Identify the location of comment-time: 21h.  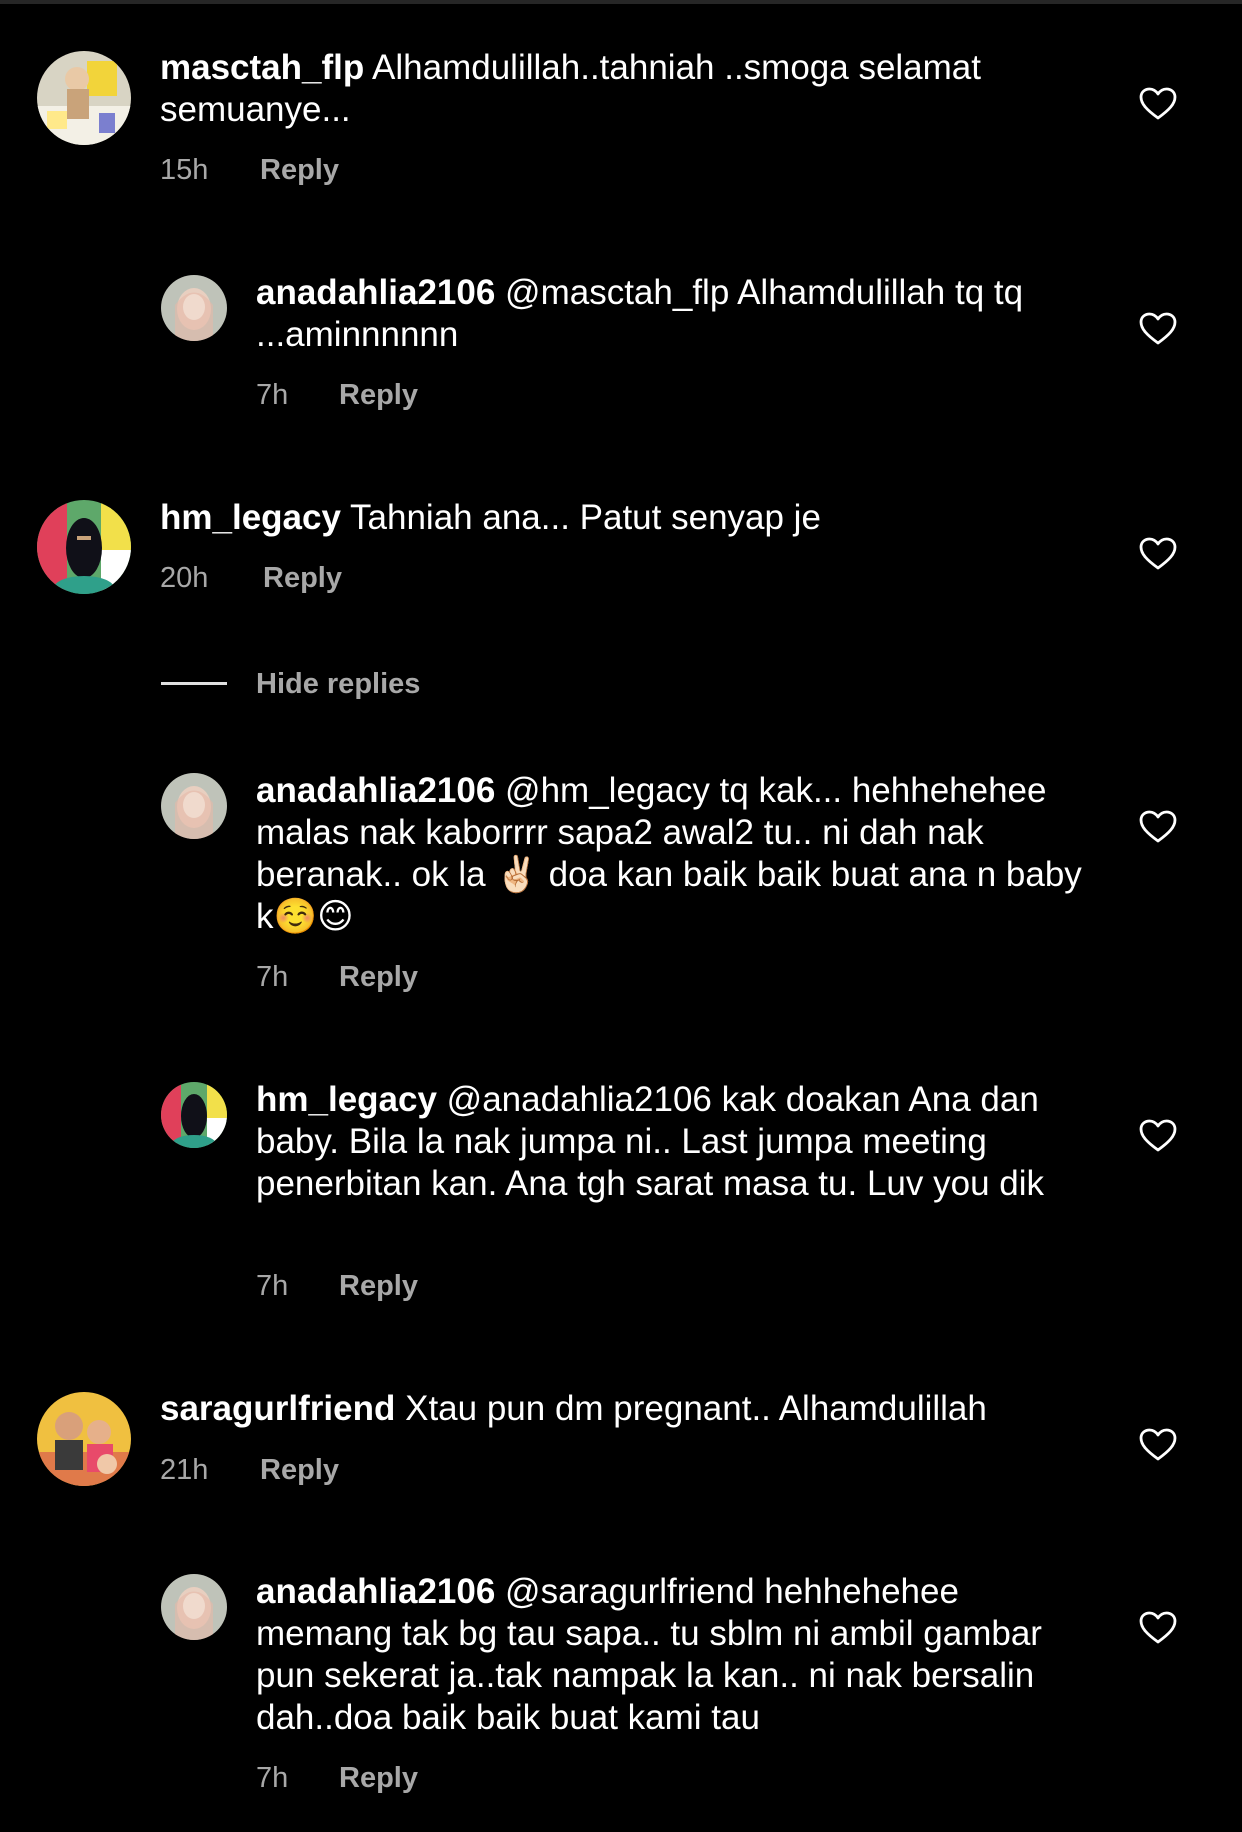
(184, 1470).